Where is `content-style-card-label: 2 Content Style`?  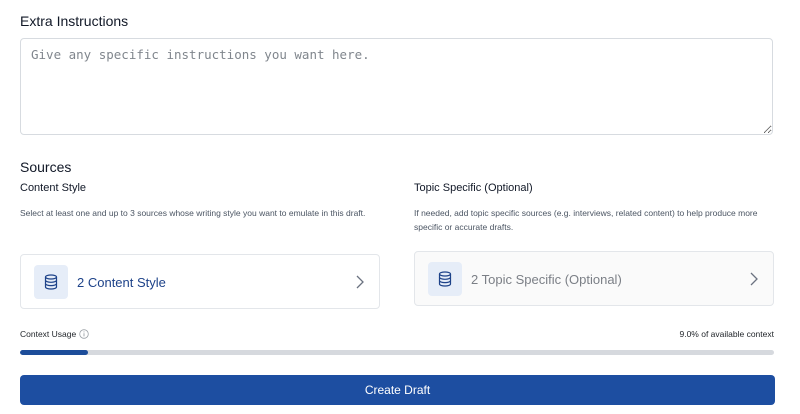 content-style-card-label: 2 Content Style is located at coordinates (121, 282).